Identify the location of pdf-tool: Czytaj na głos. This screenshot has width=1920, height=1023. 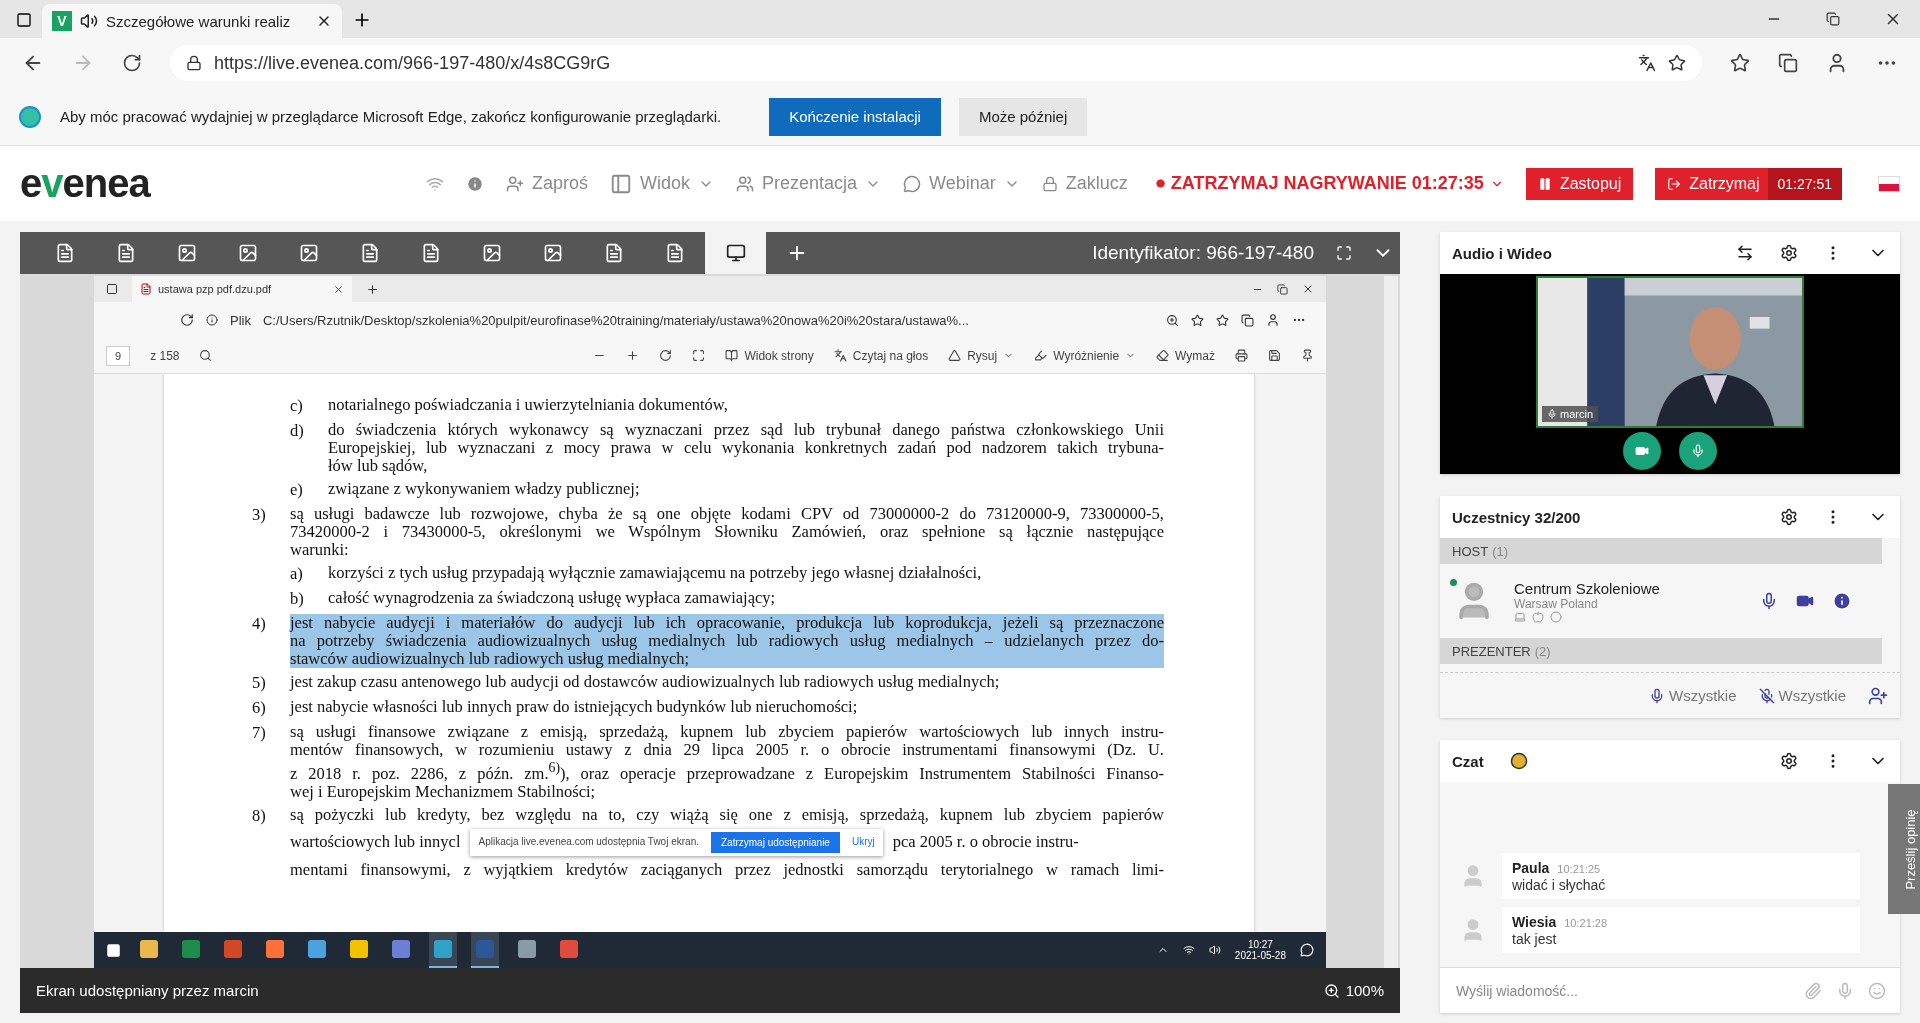
(881, 355).